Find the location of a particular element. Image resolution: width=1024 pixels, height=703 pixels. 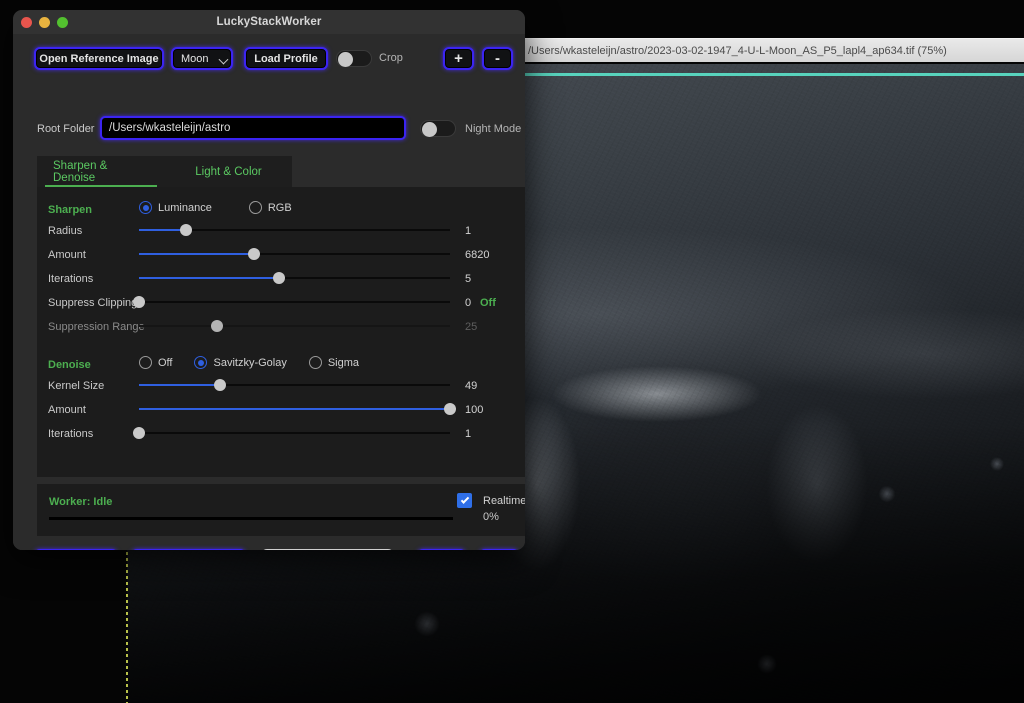

label-sharpen-iterations: Iterations is located at coordinates (71, 279).